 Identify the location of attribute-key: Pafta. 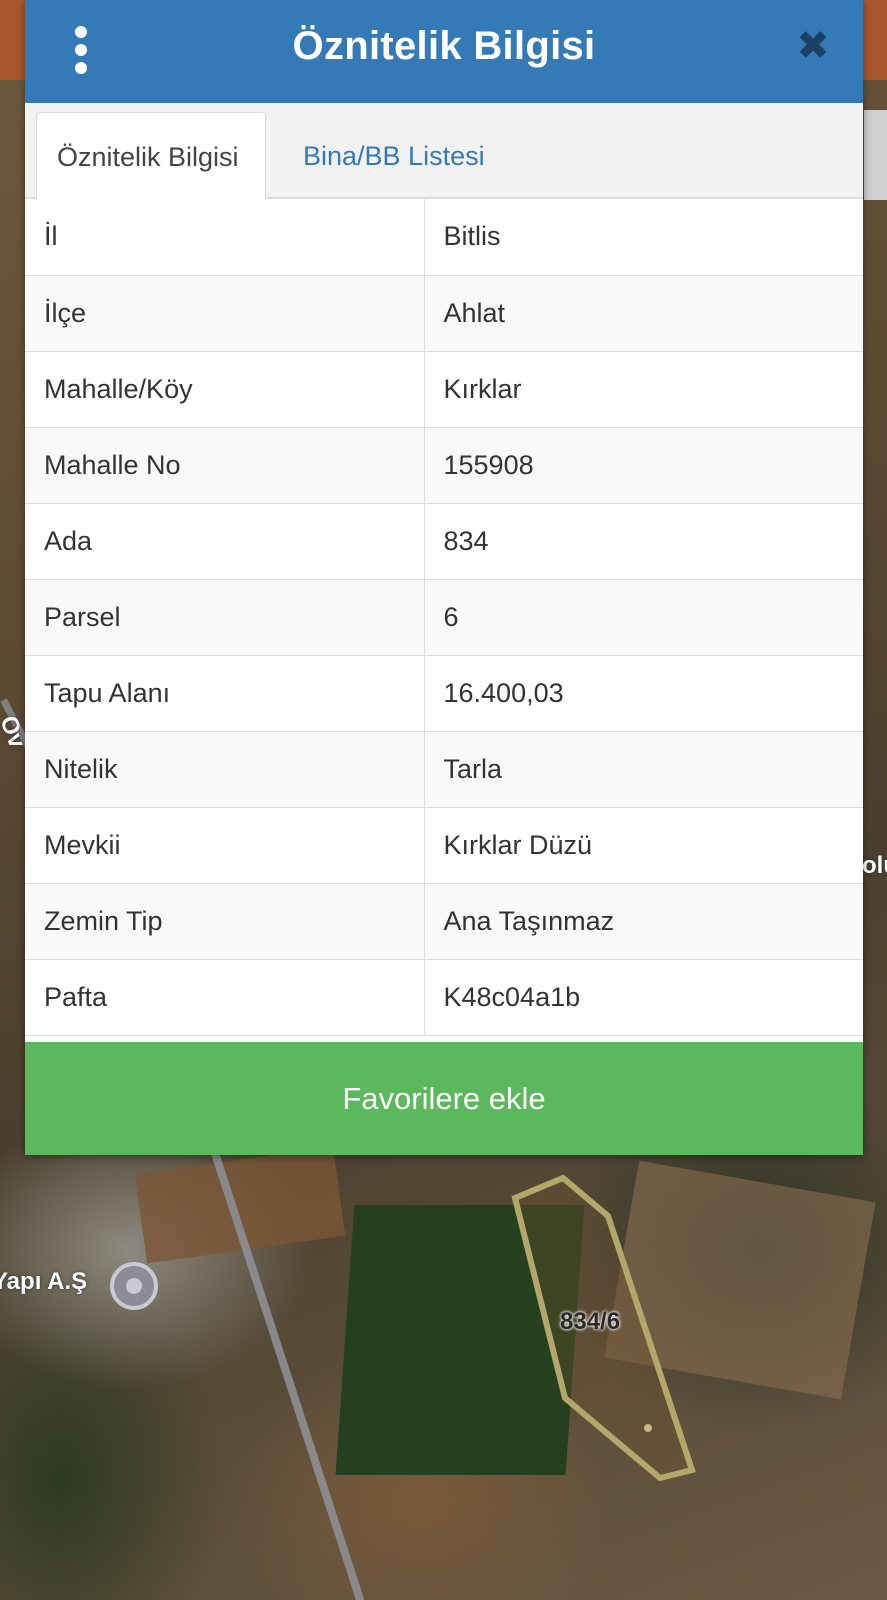
(225, 997).